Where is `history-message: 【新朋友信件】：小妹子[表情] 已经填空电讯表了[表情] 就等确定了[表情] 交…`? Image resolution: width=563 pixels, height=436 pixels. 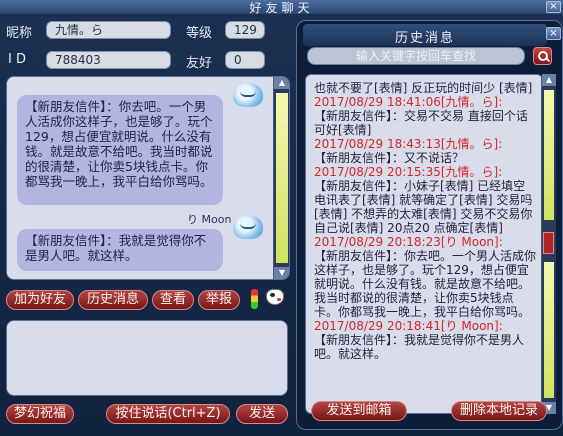 history-message: 【新朋友信件】：小妹子[表情] 已经填空电讯表了[表情] 就等确定了[表情] 交… is located at coordinates (423, 207).